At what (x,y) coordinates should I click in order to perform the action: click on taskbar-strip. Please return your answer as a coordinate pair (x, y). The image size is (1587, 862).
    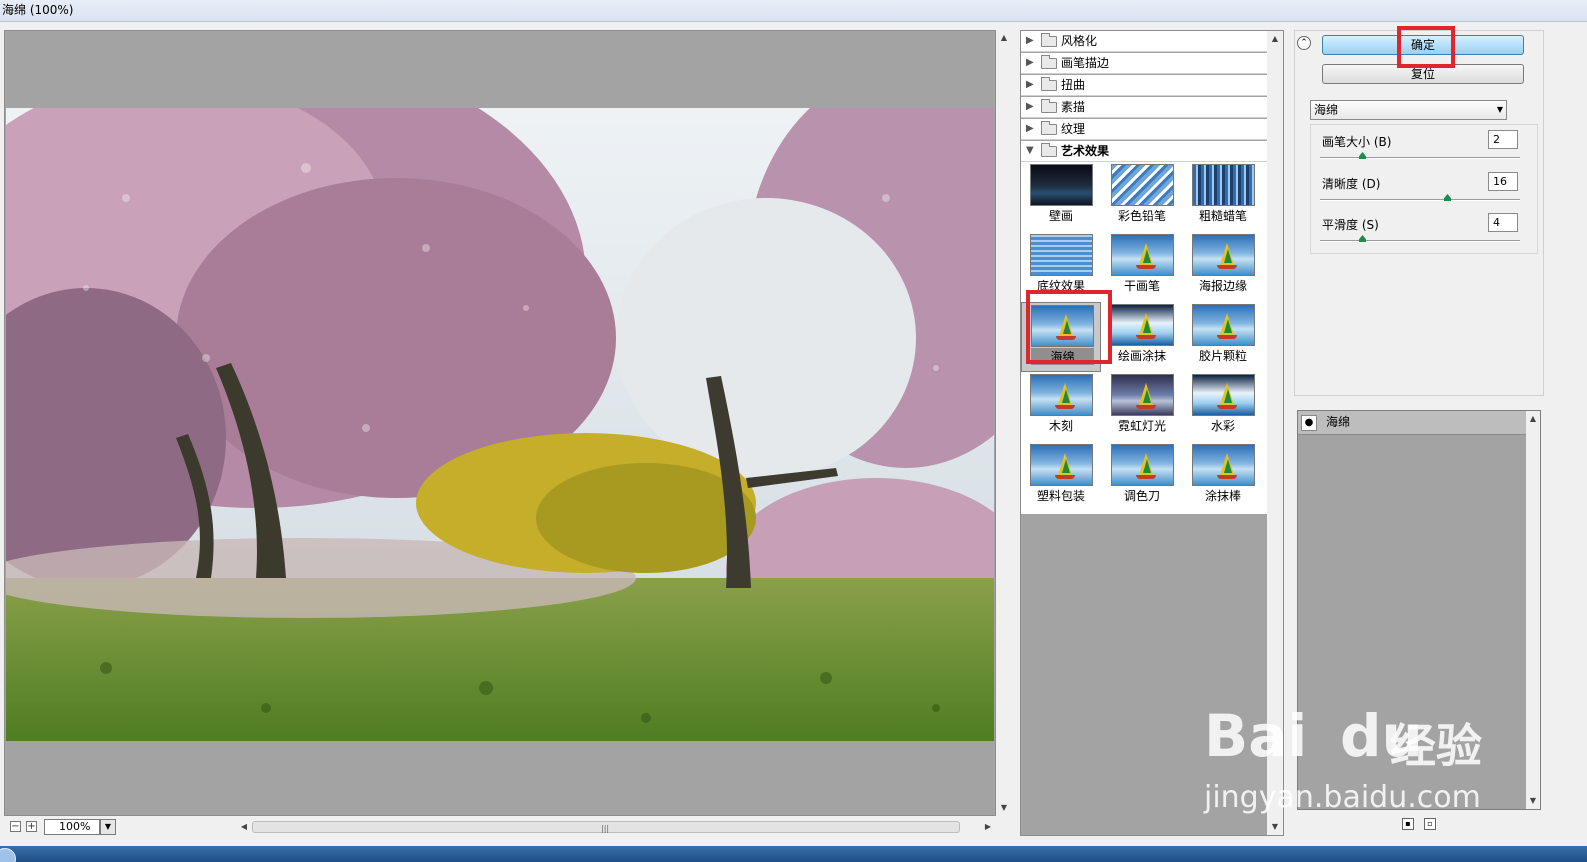
    Looking at the image, I should click on (793, 854).